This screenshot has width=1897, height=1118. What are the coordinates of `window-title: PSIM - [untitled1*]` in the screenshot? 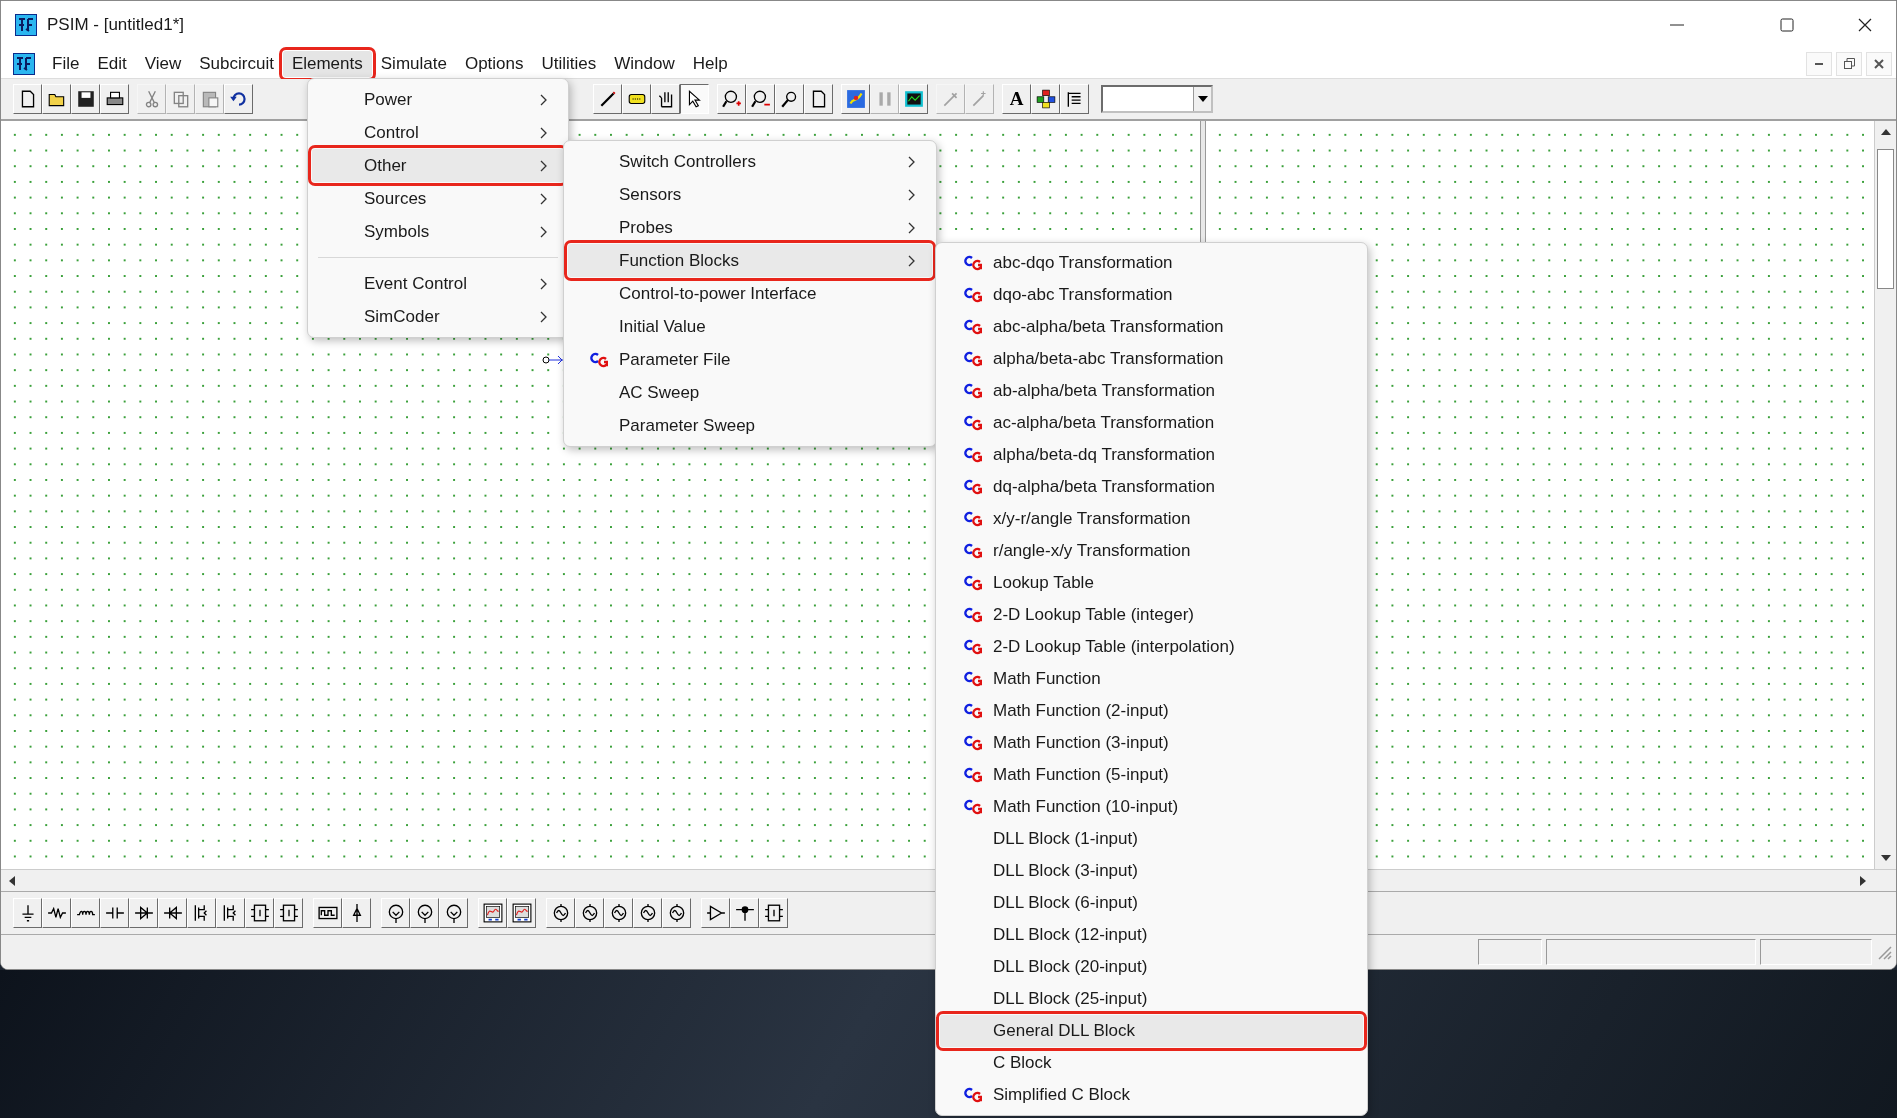 It's located at (115, 25).